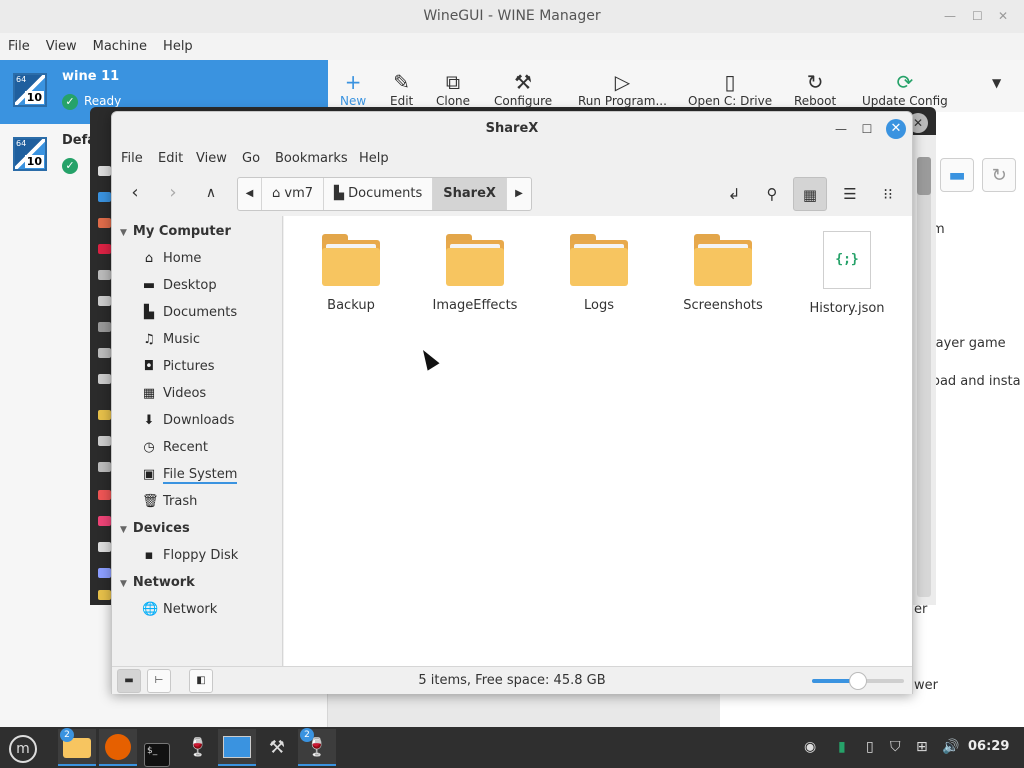 The height and width of the screenshot is (768, 1024). What do you see at coordinates (73, 166) in the screenshot?
I see `bottle-status: ✓` at bounding box center [73, 166].